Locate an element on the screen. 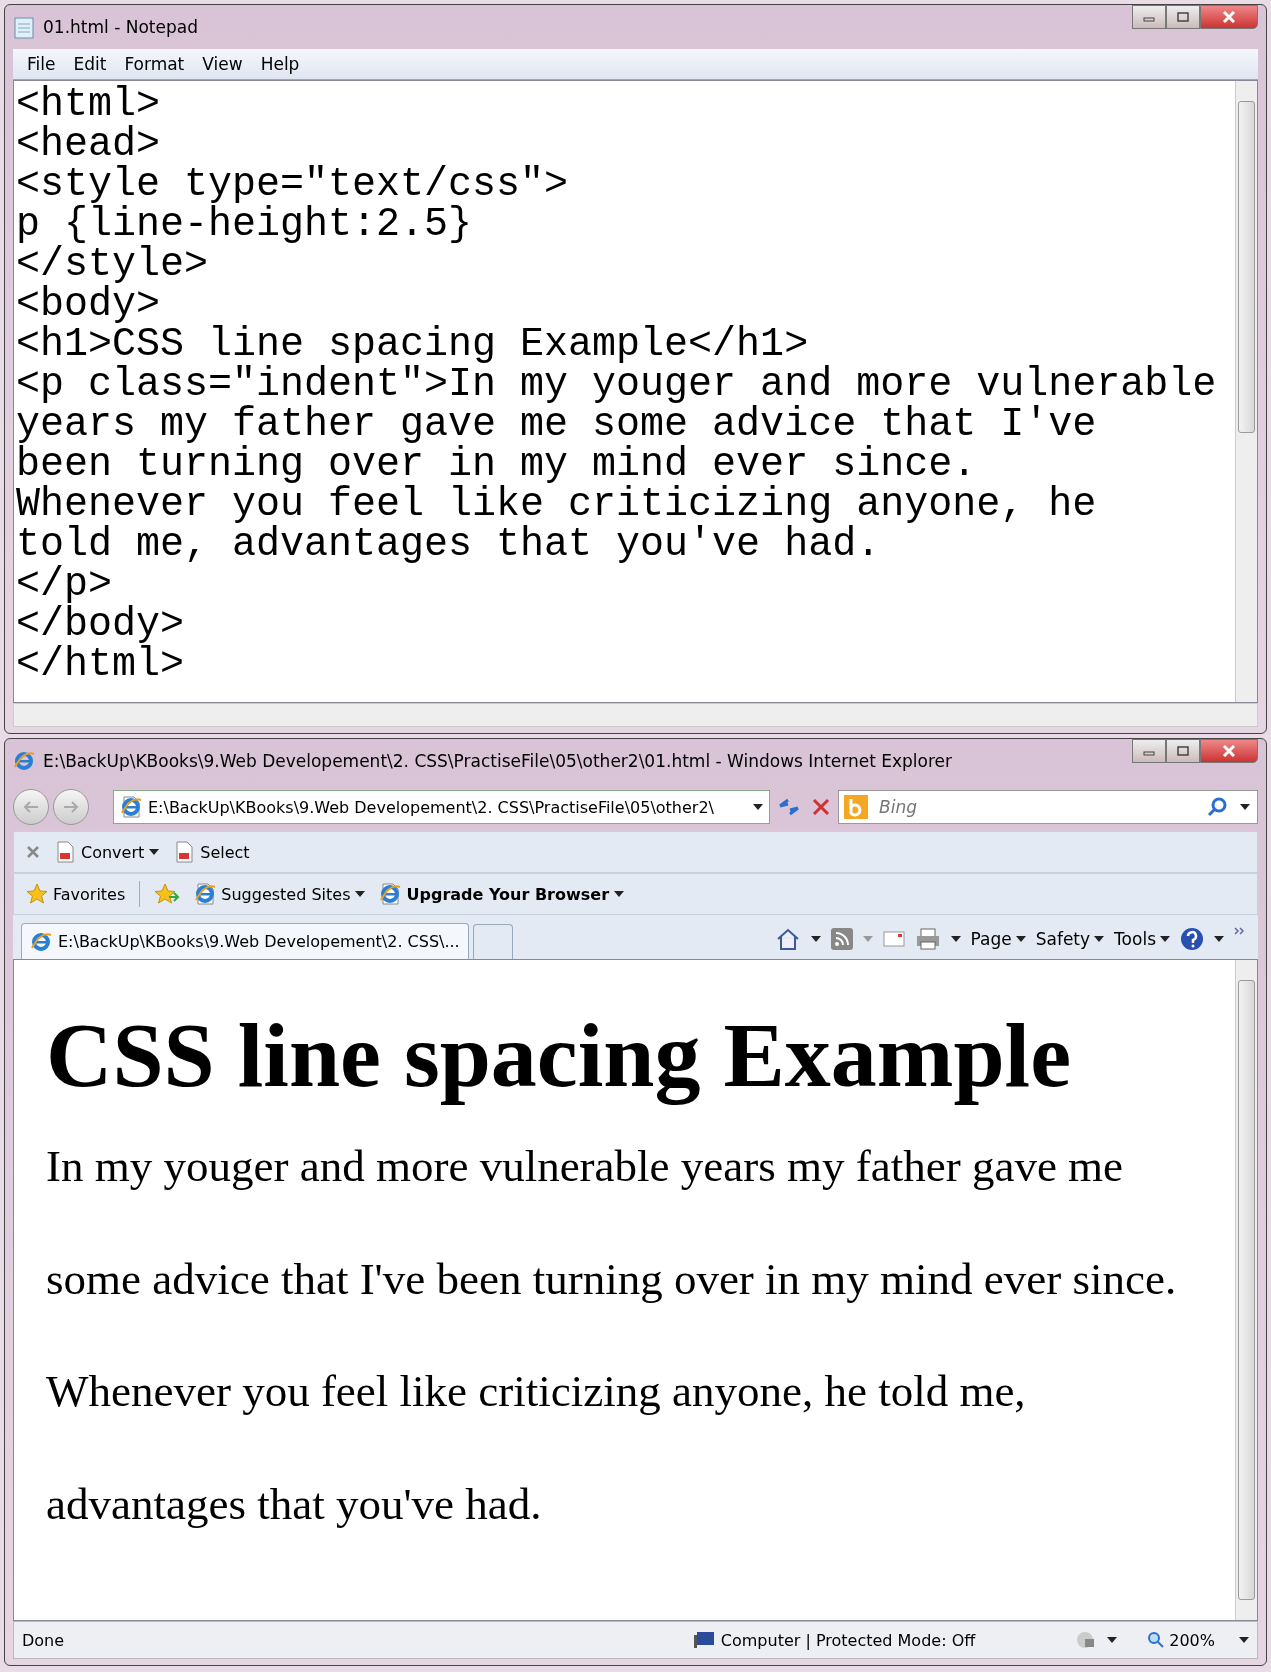 The height and width of the screenshot is (1672, 1271). code-line: been turning over in my mind ever since. is located at coordinates (497, 465).